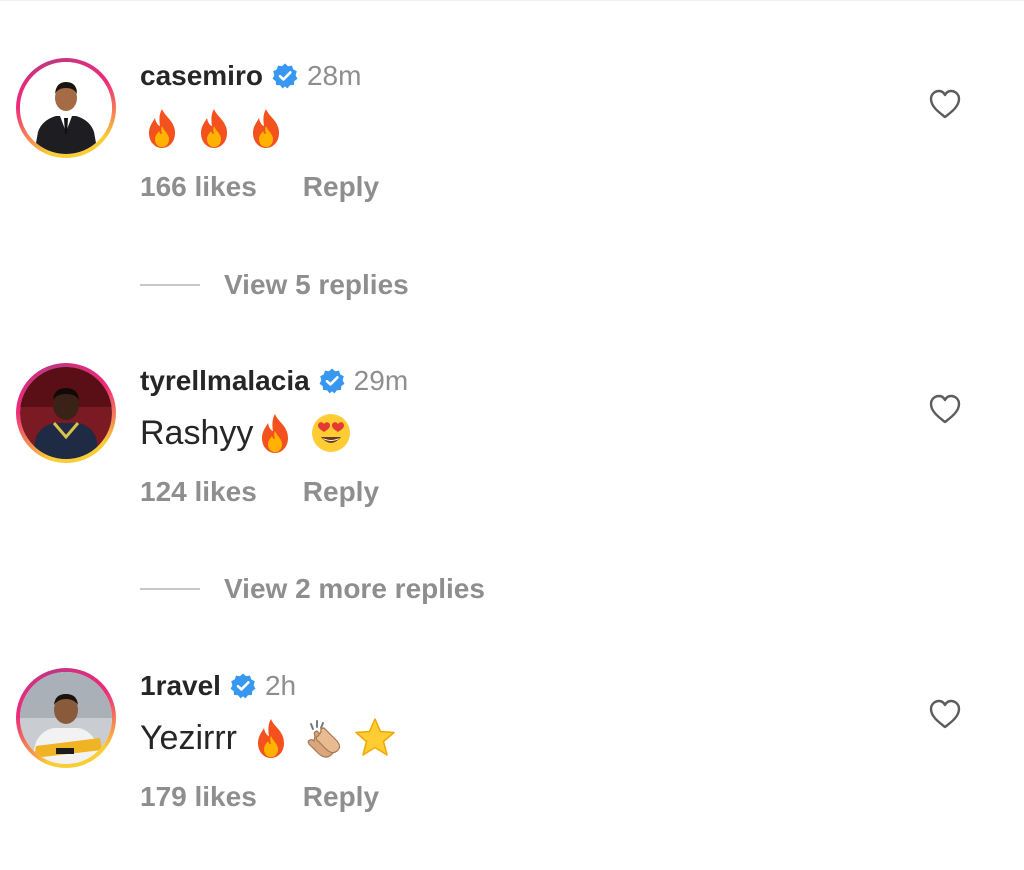 The image size is (1024, 870). What do you see at coordinates (201, 76) in the screenshot?
I see `username: casemiro` at bounding box center [201, 76].